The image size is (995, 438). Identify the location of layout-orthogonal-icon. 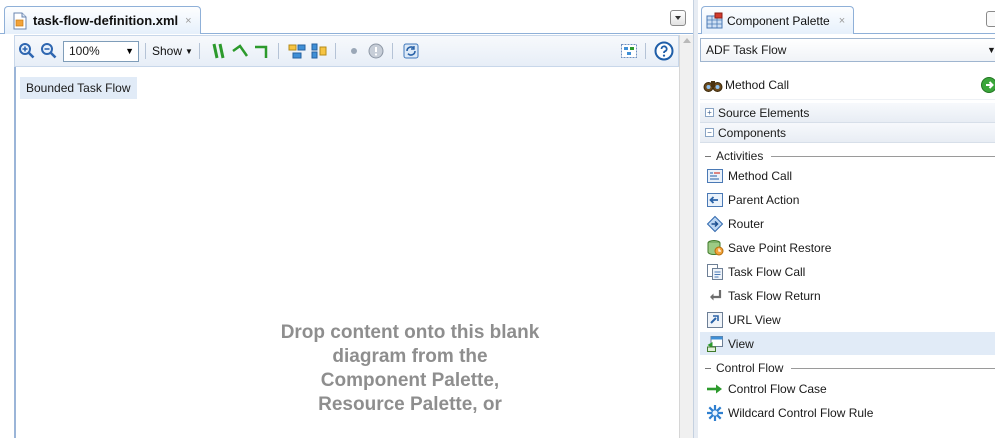
(261, 51).